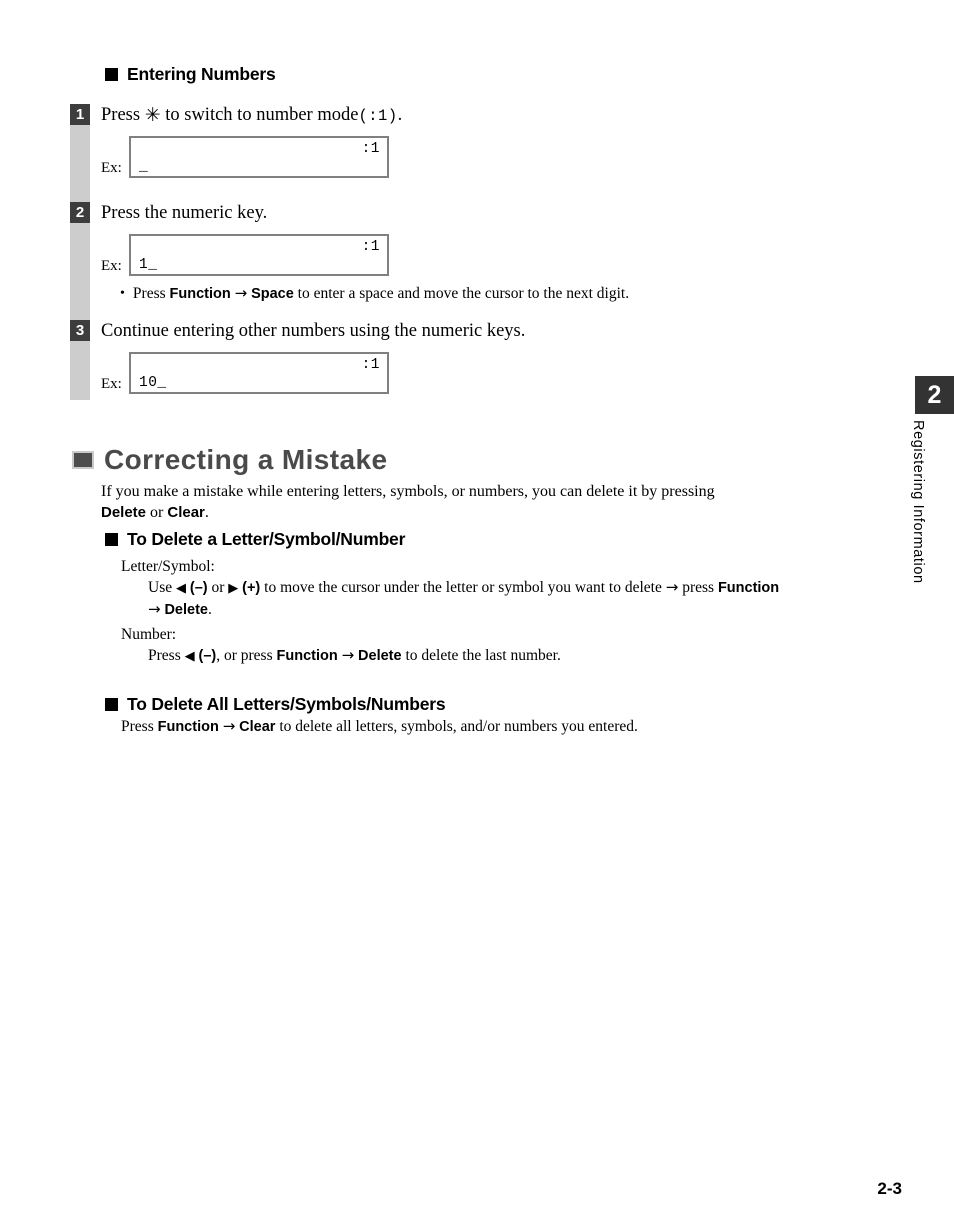 The height and width of the screenshot is (1227, 954). Describe the element at coordinates (149, 634) in the screenshot. I see `number-term: Number:` at that location.